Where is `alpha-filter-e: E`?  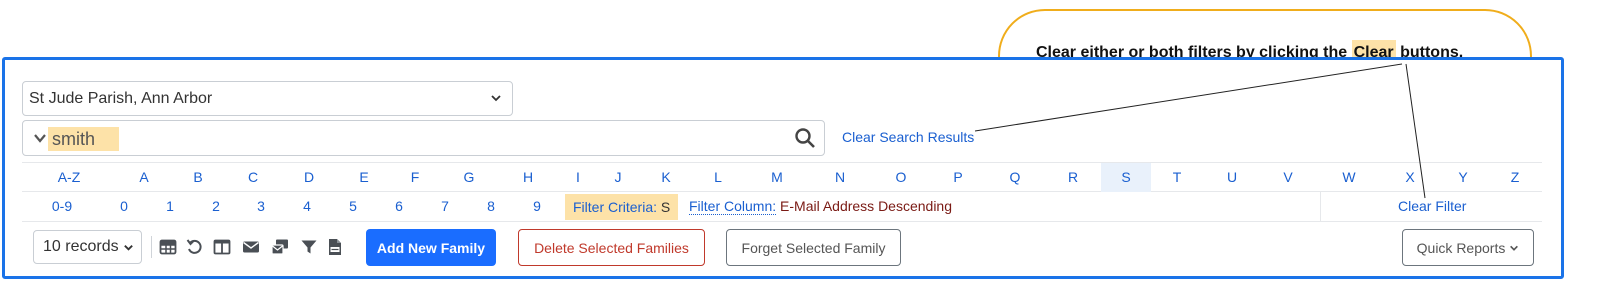 alpha-filter-e: E is located at coordinates (364, 177).